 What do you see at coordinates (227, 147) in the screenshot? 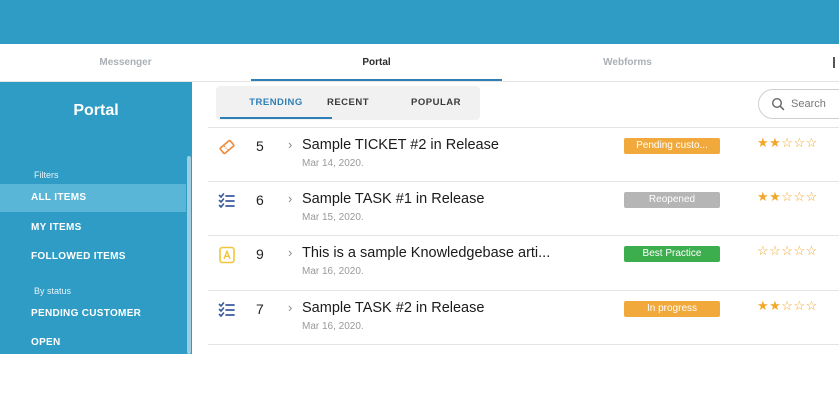
I see `ticket-icon` at bounding box center [227, 147].